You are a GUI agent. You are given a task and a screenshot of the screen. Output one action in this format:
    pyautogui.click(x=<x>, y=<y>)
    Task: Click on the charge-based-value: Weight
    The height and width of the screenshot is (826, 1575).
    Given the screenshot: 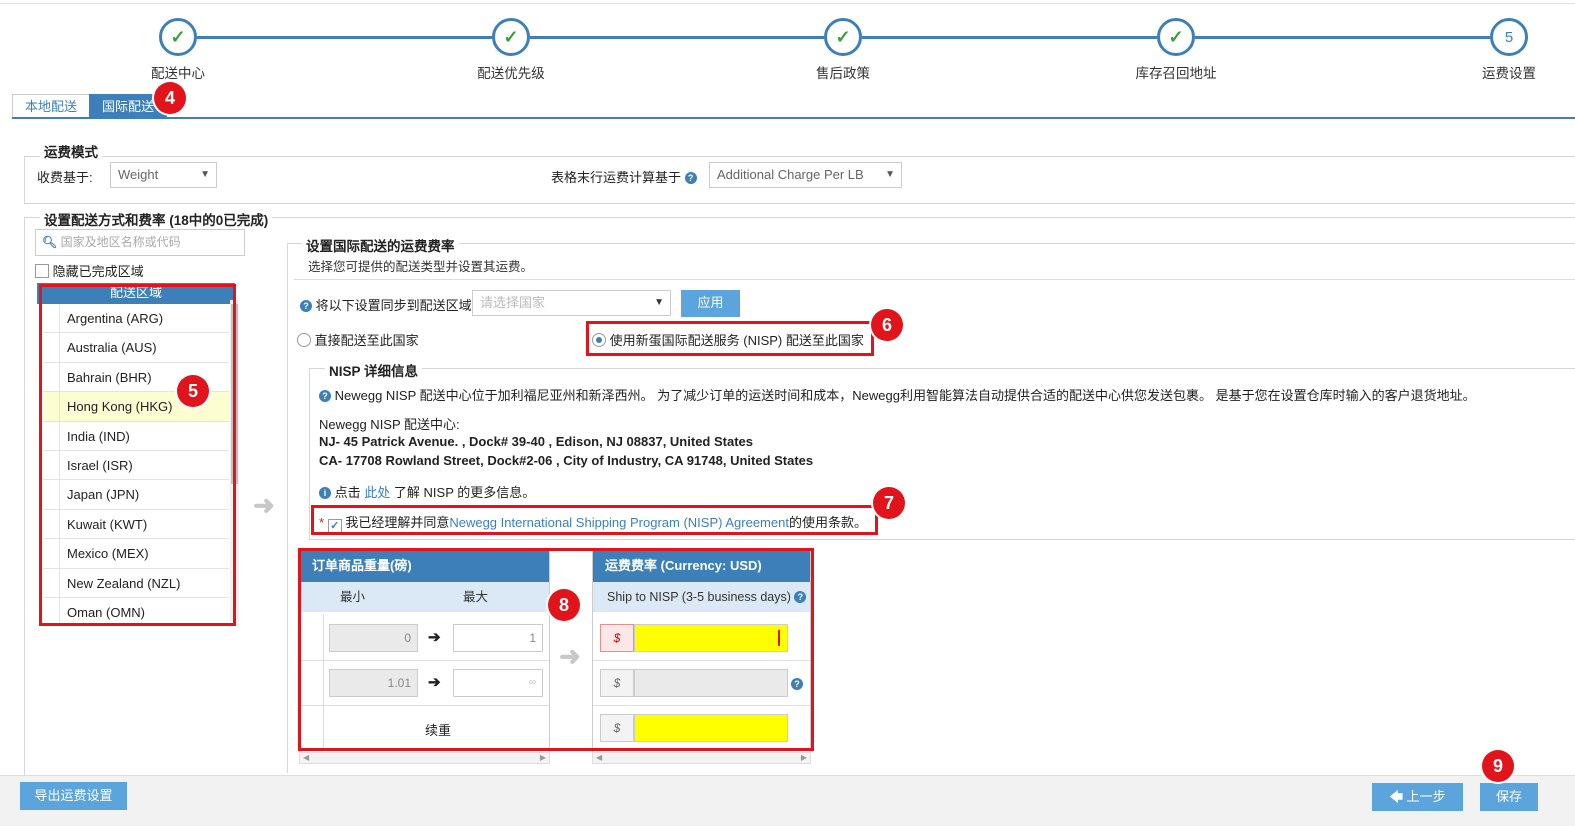 What is the action you would take?
    pyautogui.click(x=138, y=174)
    